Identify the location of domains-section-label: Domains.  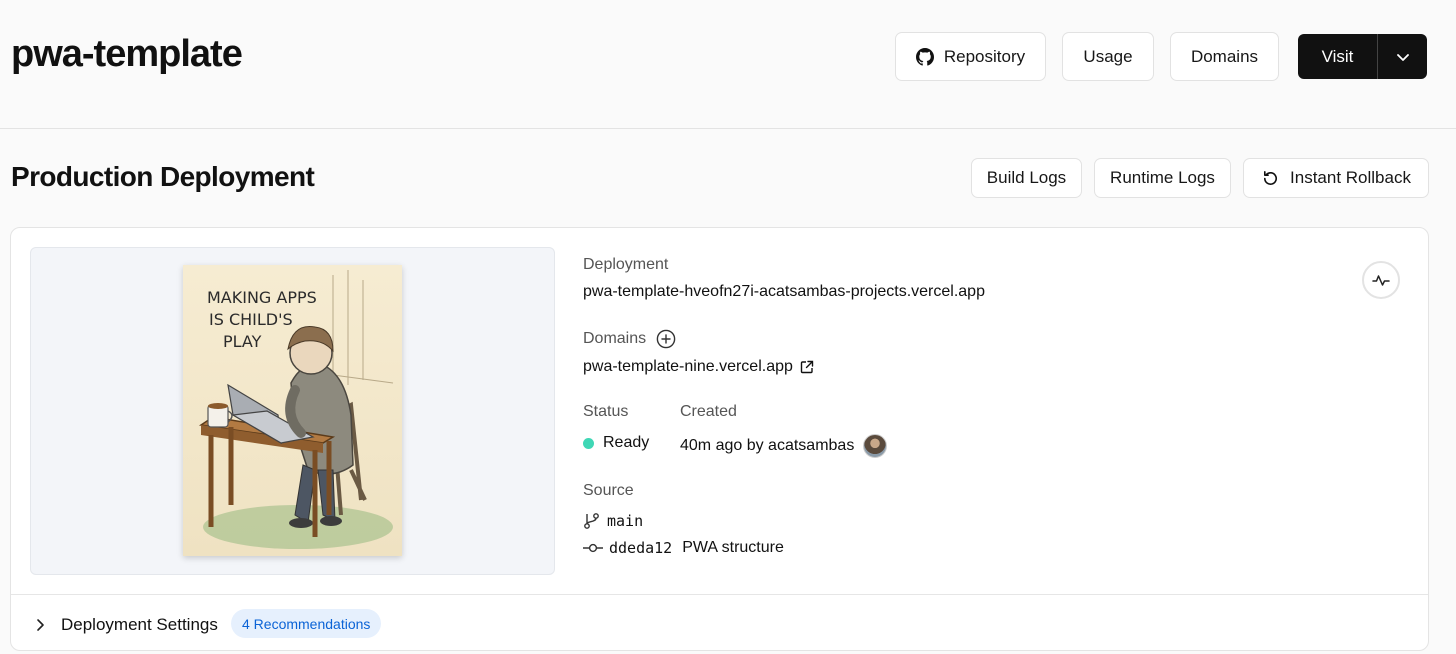
(615, 338).